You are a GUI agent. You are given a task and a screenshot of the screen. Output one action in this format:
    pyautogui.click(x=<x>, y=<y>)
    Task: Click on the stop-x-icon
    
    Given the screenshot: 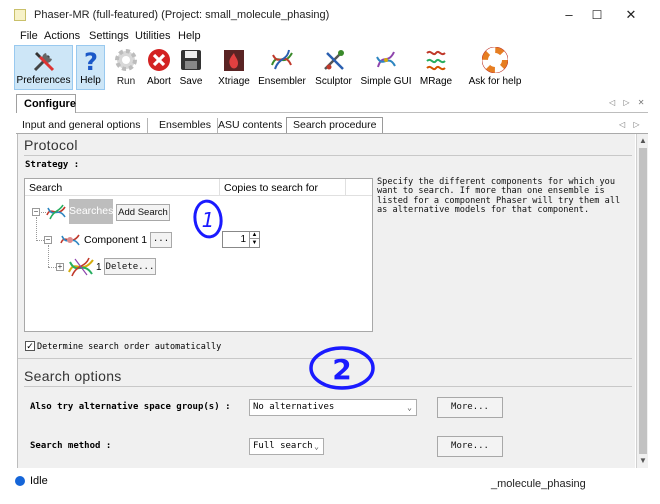 What is the action you would take?
    pyautogui.click(x=159, y=60)
    